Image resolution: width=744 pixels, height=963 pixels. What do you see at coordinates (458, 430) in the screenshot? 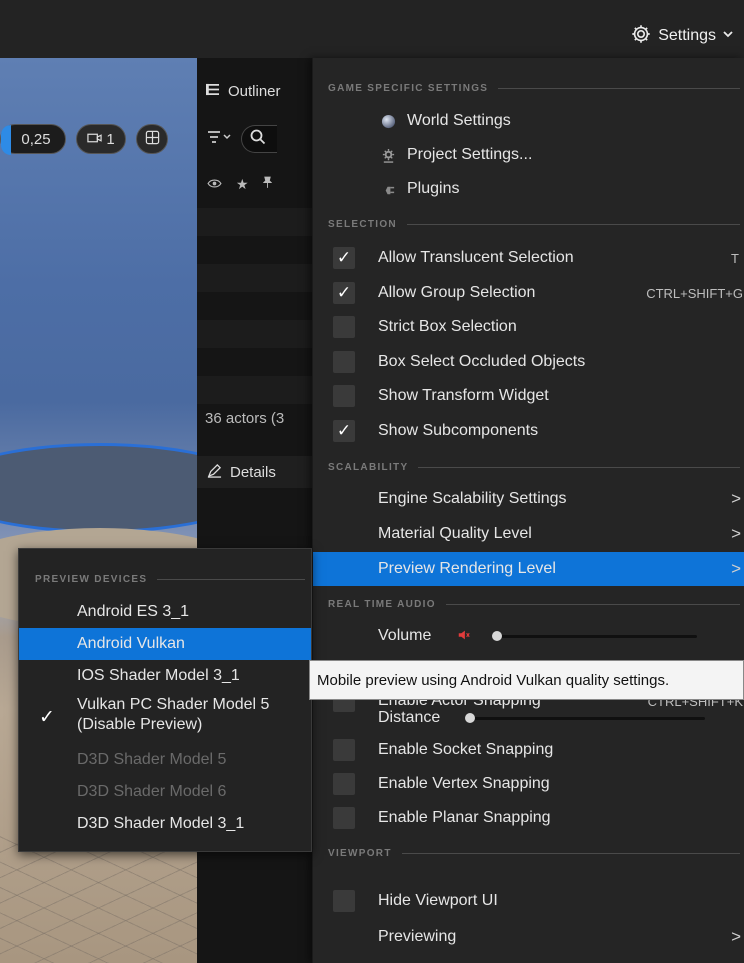
I see `menu-item-label: Show Subcomponents` at bounding box center [458, 430].